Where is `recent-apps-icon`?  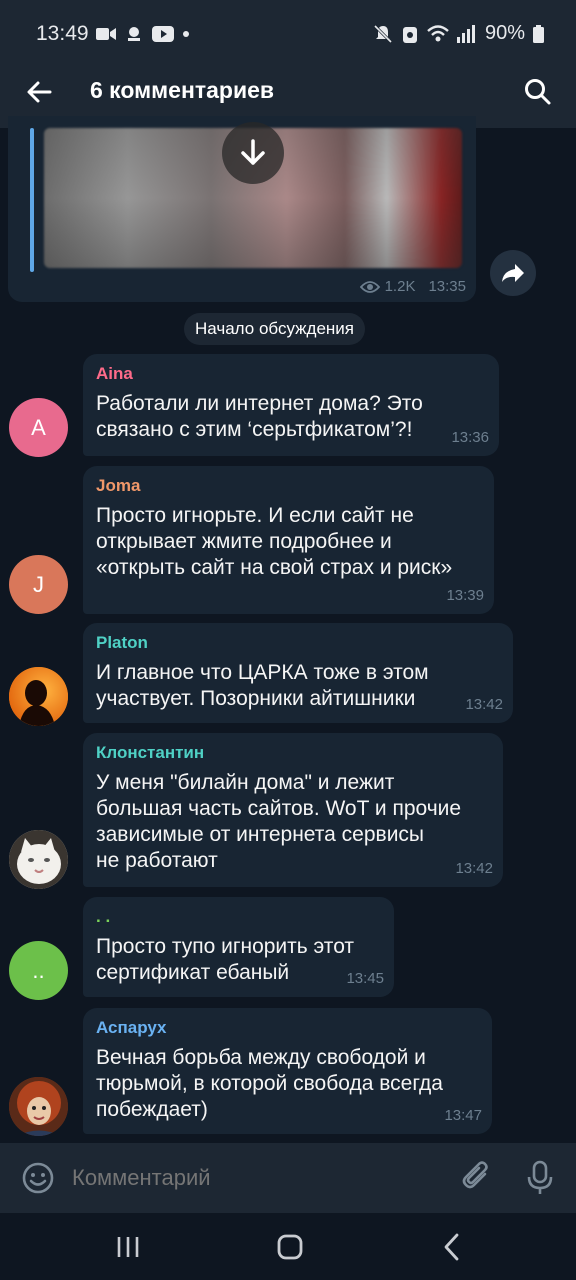 recent-apps-icon is located at coordinates (128, 1247).